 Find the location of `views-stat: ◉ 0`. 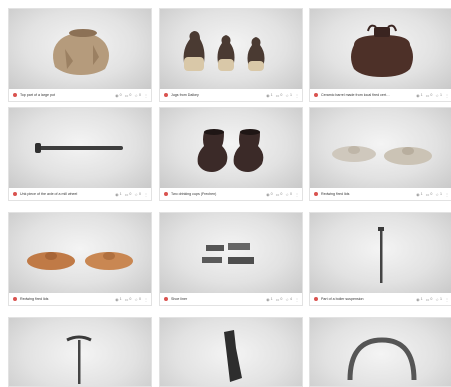

views-stat: ◉ 0 is located at coordinates (118, 95).